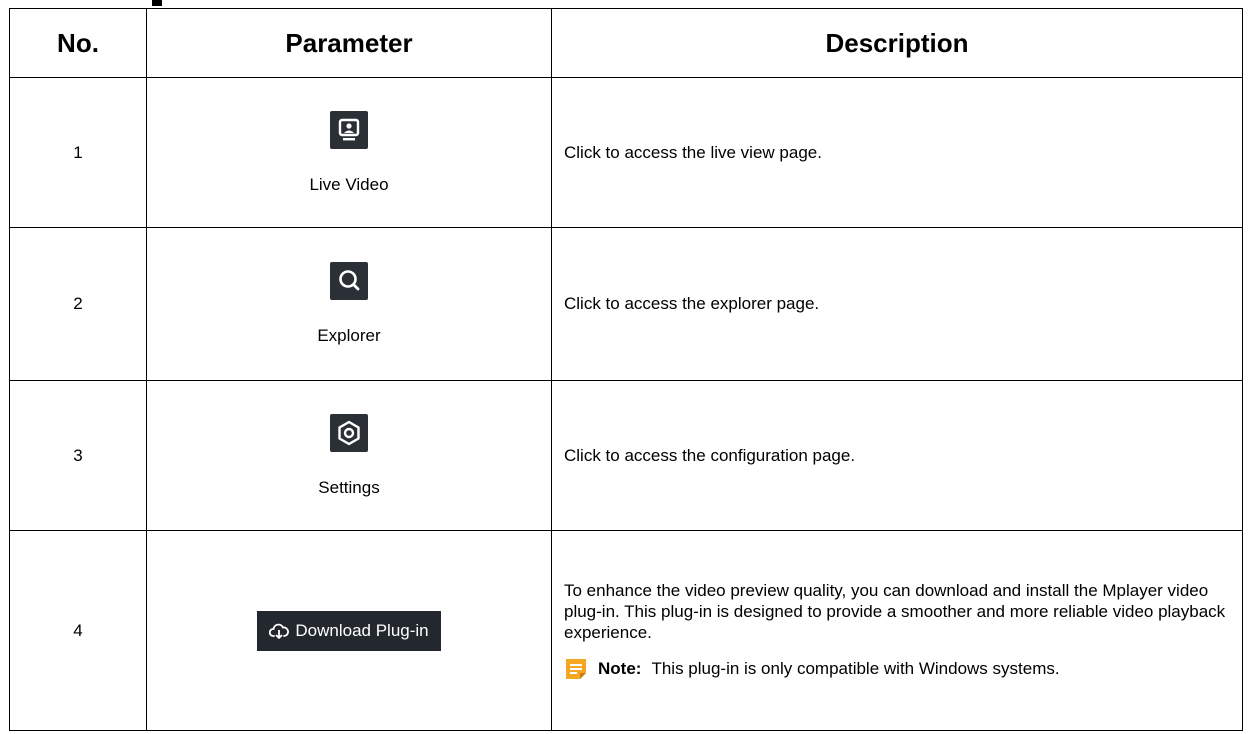  Describe the element at coordinates (349, 304) in the screenshot. I see `parameter-cell: Explorer` at that location.